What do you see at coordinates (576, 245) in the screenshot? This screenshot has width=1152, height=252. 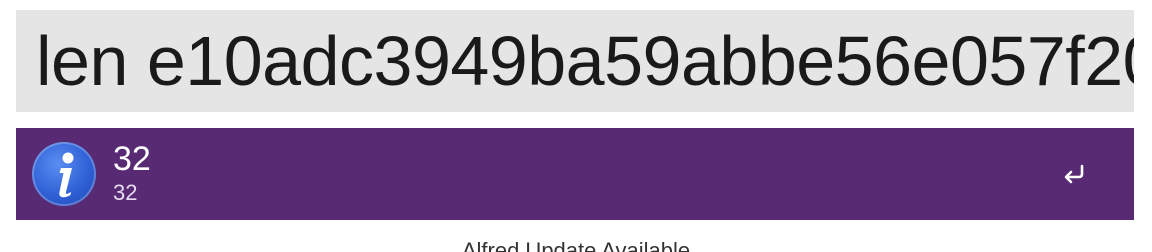 I see `update-available-notice: Alfred Update Available` at bounding box center [576, 245].